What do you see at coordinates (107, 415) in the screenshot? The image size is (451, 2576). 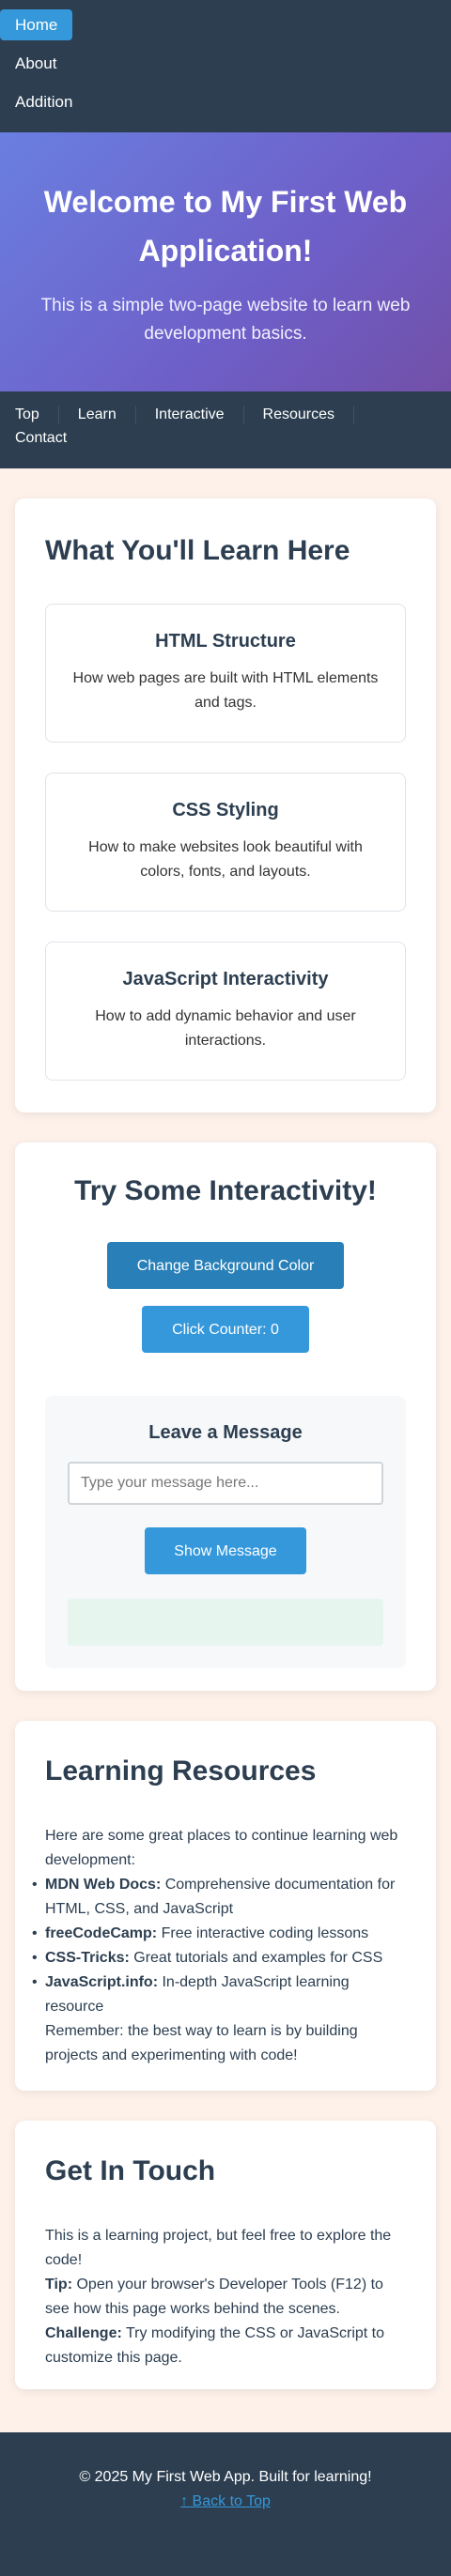 I see `section-link-learn: Learn` at bounding box center [107, 415].